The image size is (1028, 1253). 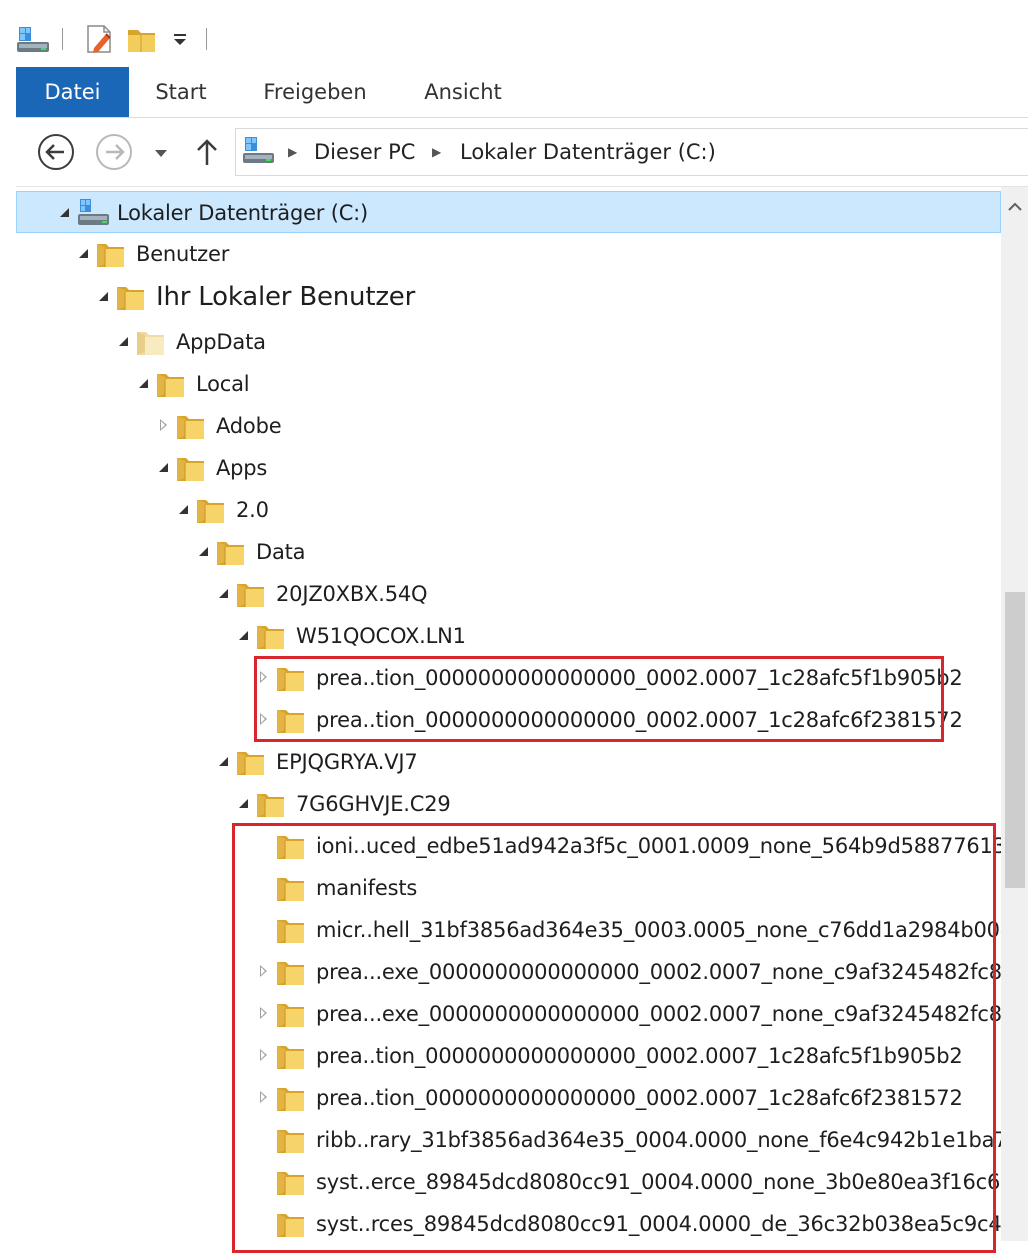 What do you see at coordinates (364, 152) in the screenshot?
I see `breadcrumb-dieser-pc: Dieser PC` at bounding box center [364, 152].